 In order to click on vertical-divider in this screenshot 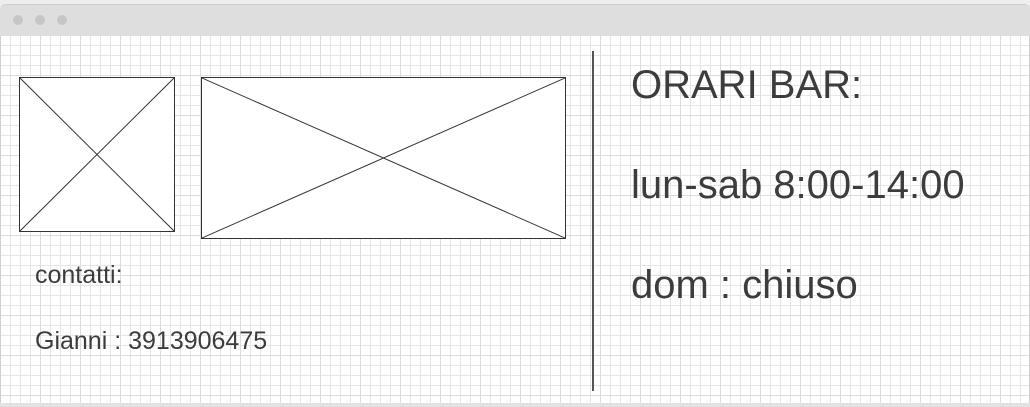, I will do `click(593, 221)`.